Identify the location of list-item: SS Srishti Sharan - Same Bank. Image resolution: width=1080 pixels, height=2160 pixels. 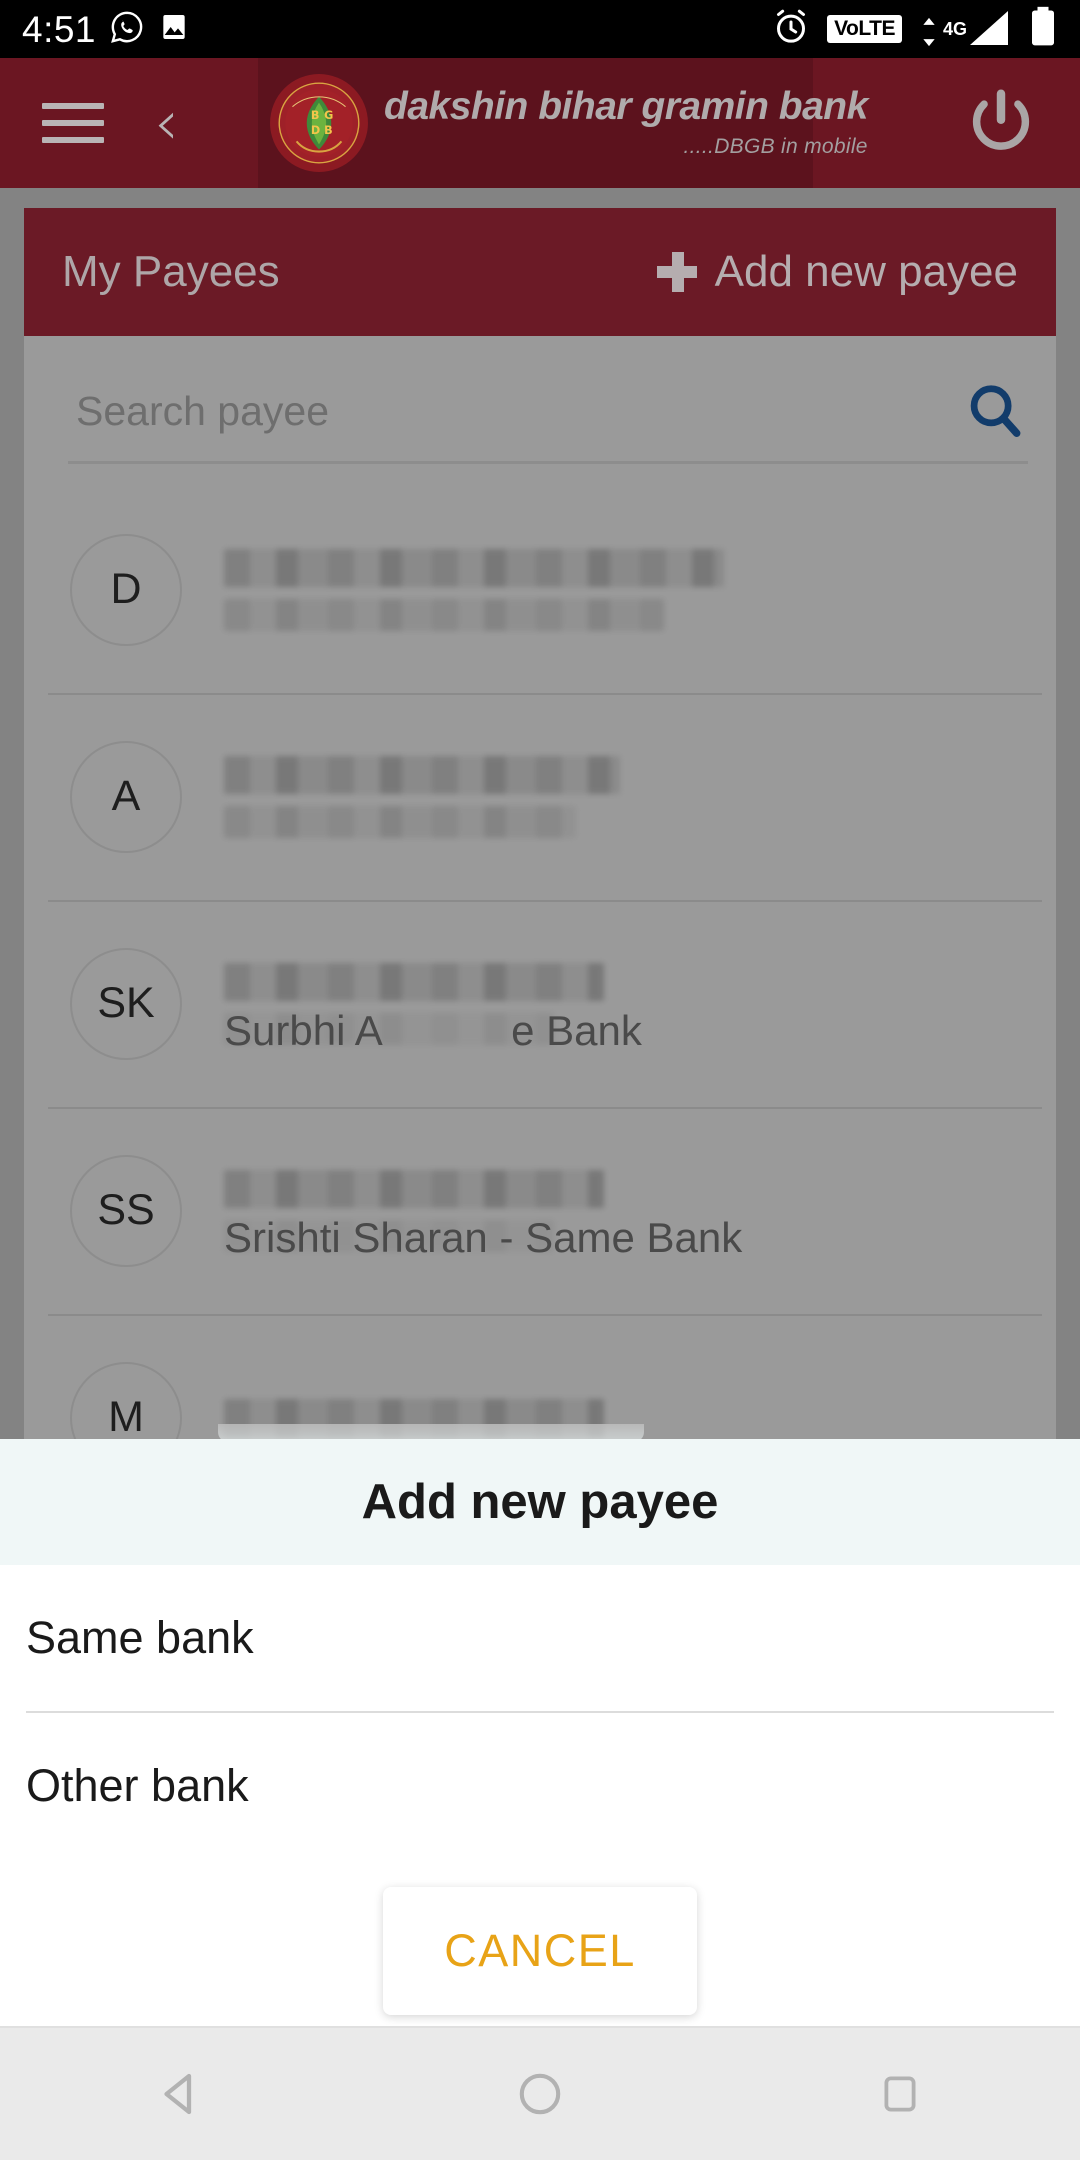
(540, 1210).